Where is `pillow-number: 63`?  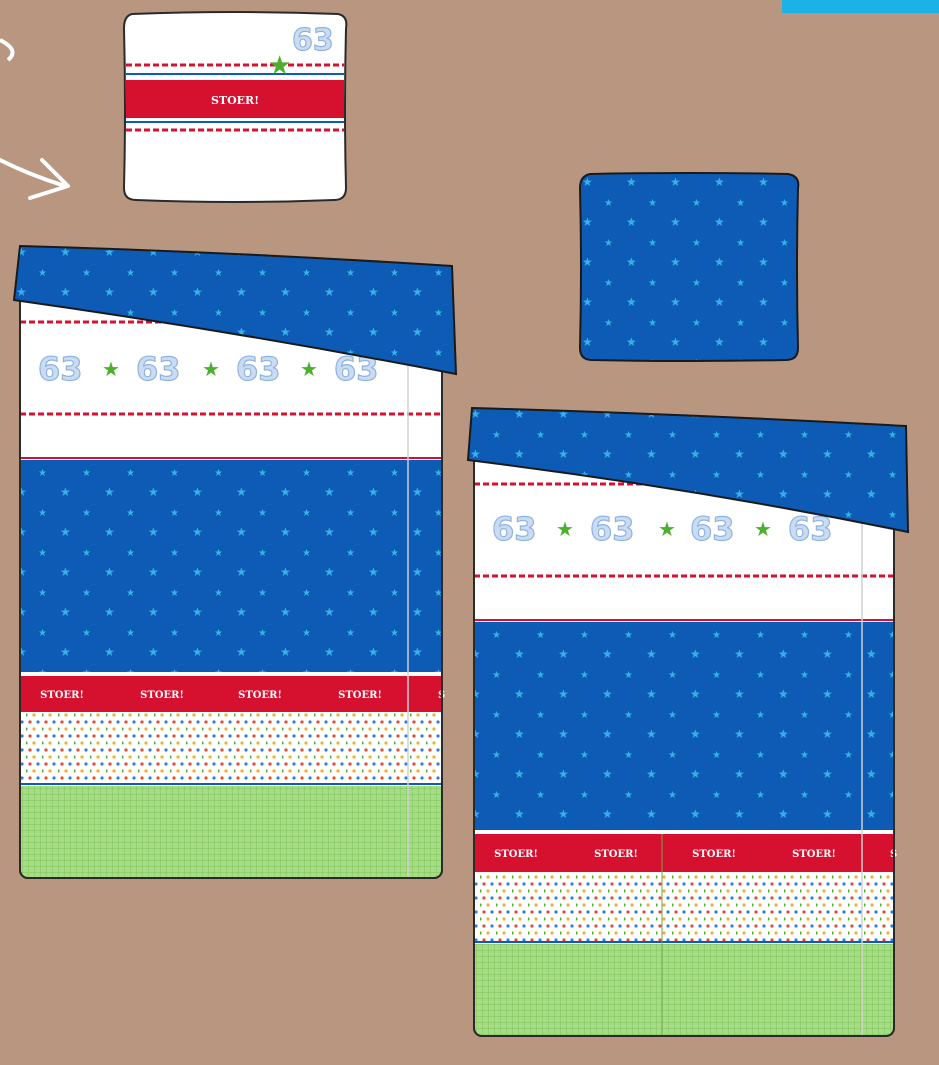 pillow-number: 63 is located at coordinates (313, 40).